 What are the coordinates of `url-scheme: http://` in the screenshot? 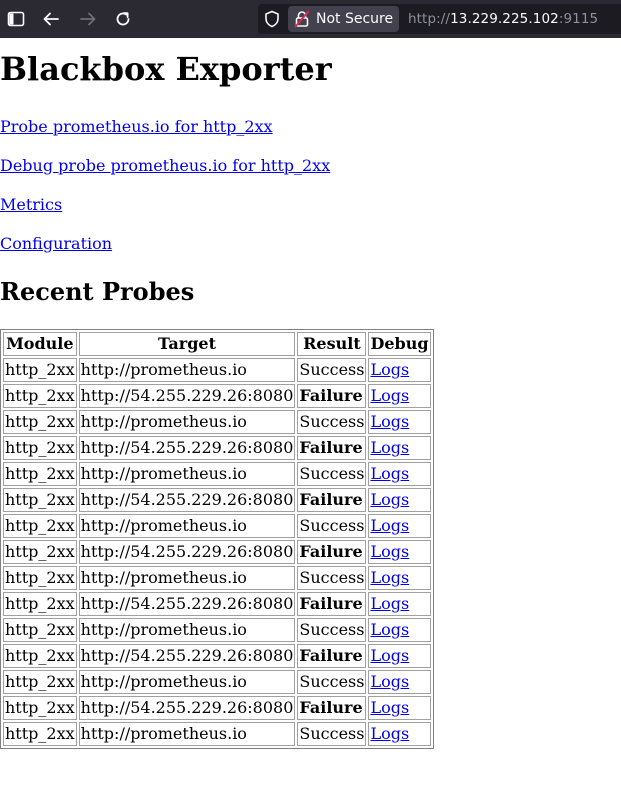 It's located at (429, 19).